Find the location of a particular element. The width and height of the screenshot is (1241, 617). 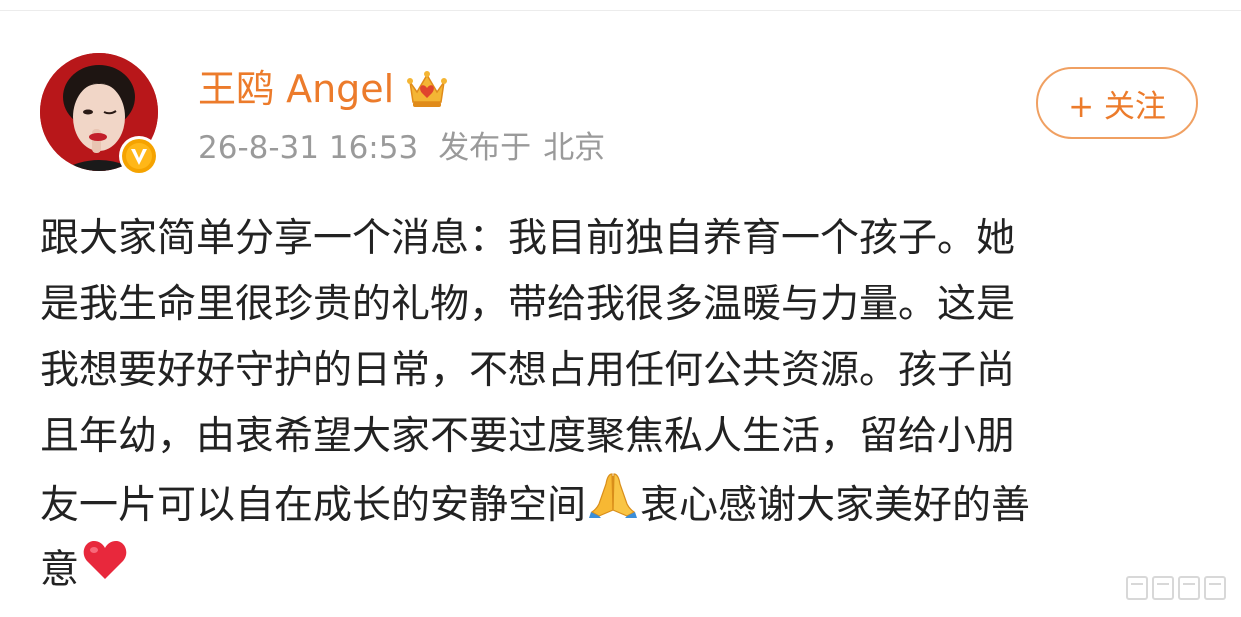

author-name-row: 王鸥 Angel is located at coordinates (324, 89).